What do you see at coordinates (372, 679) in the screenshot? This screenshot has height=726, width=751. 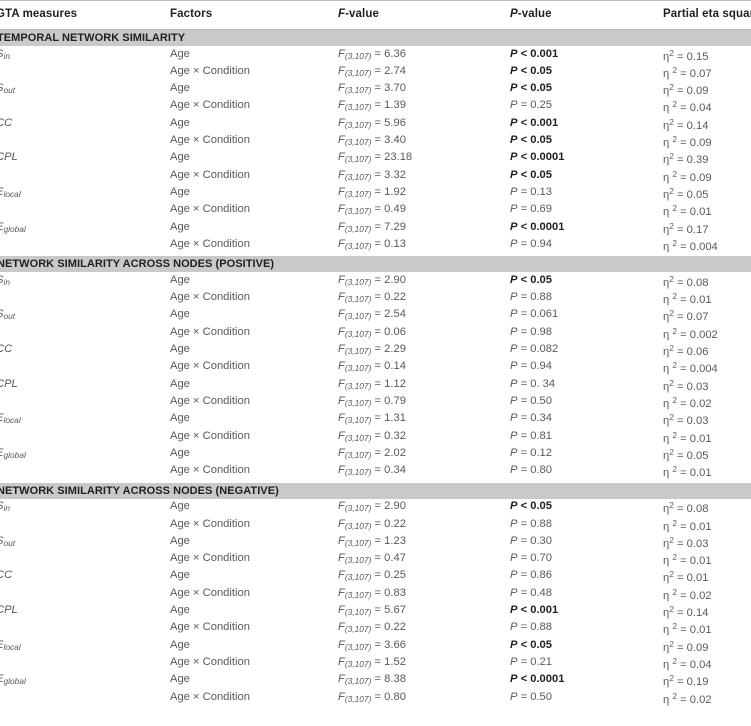 I see `cell-fvalue: F(3,107) = 8.38` at bounding box center [372, 679].